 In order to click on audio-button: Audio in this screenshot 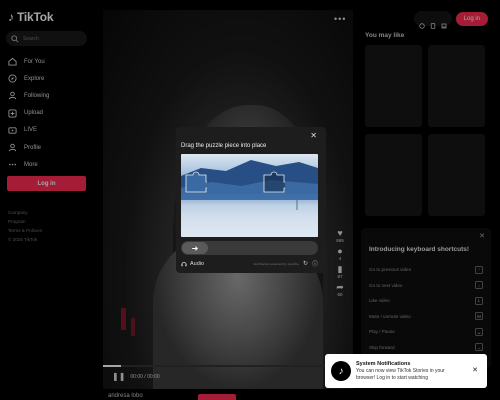, I will do `click(192, 264)`.